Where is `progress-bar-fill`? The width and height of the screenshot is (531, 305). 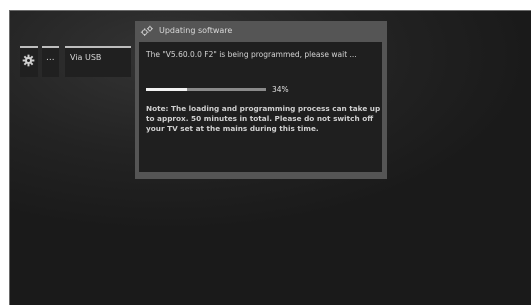 progress-bar-fill is located at coordinates (166, 89).